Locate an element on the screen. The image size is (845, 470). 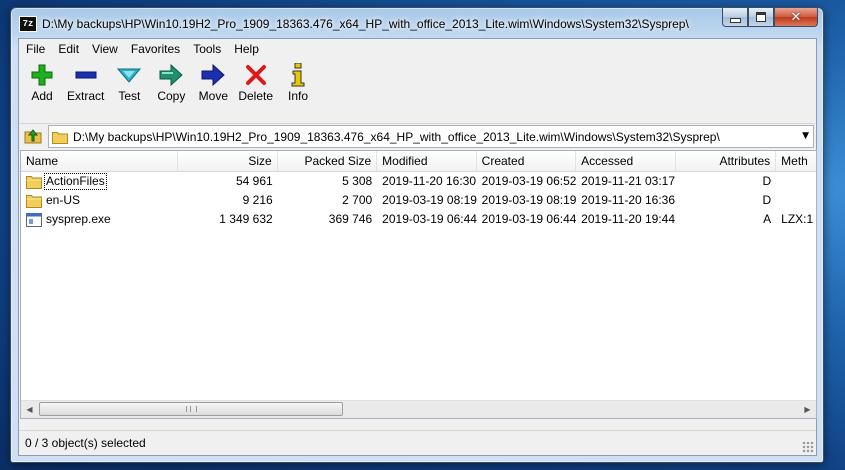
size-cell: 9 216 is located at coordinates (257, 200).